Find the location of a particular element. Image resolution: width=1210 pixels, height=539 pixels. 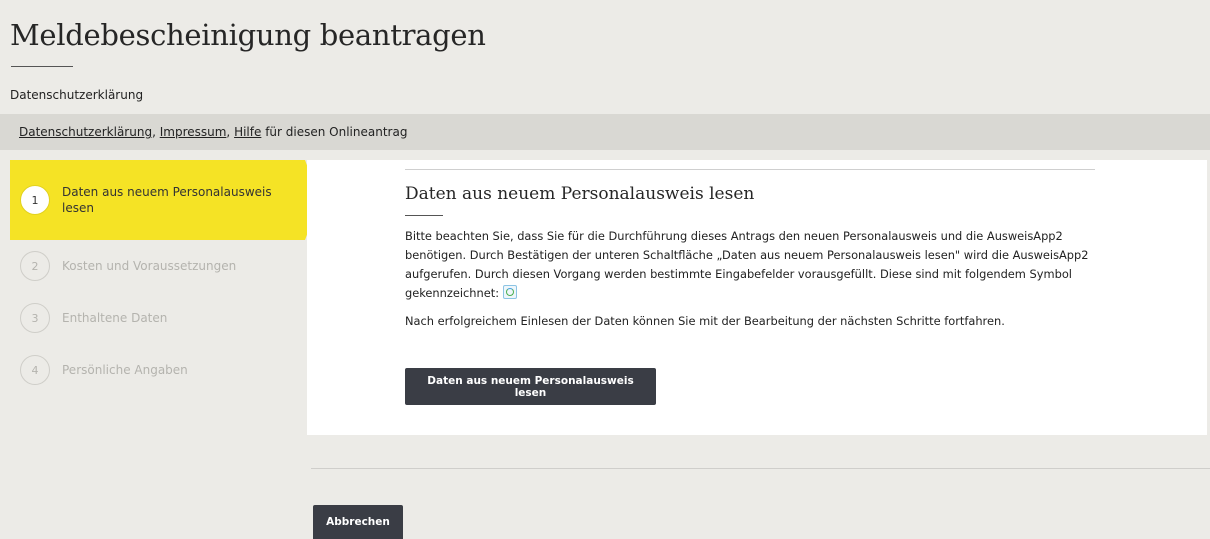

step-number: 4 is located at coordinates (35, 370).